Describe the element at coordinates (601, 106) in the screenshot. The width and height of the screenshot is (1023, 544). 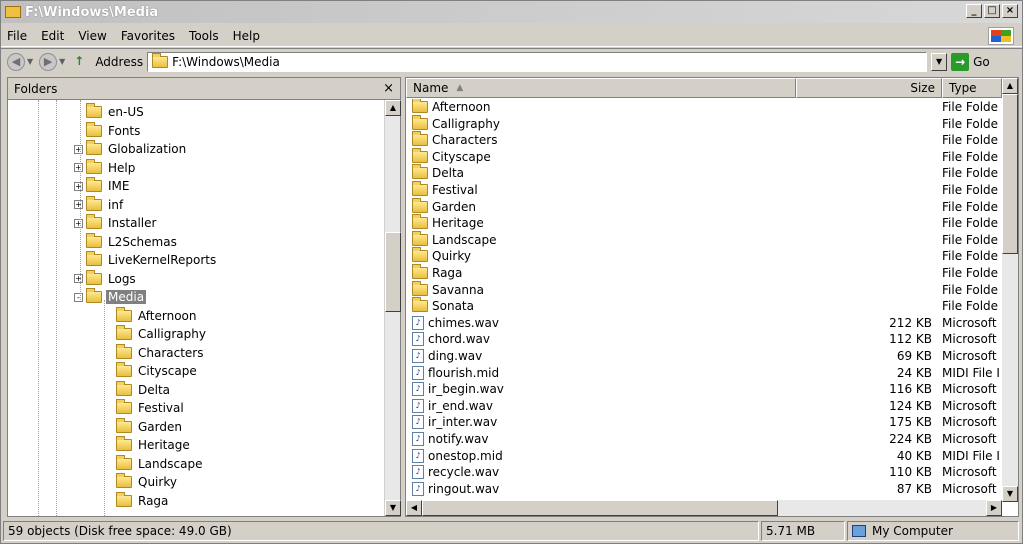
I see `list-item-name-cell: Afternoon` at that location.